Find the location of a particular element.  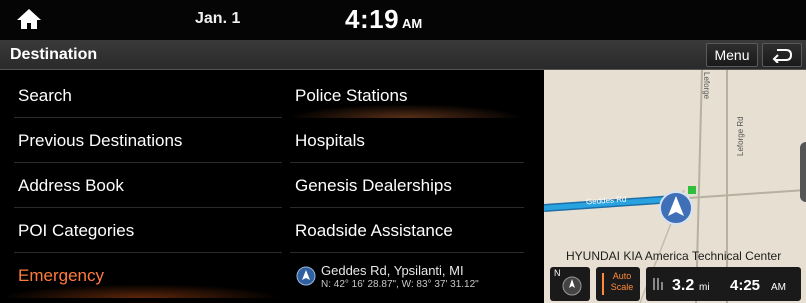

status-clock: 4:19 AM is located at coordinates (383, 20).